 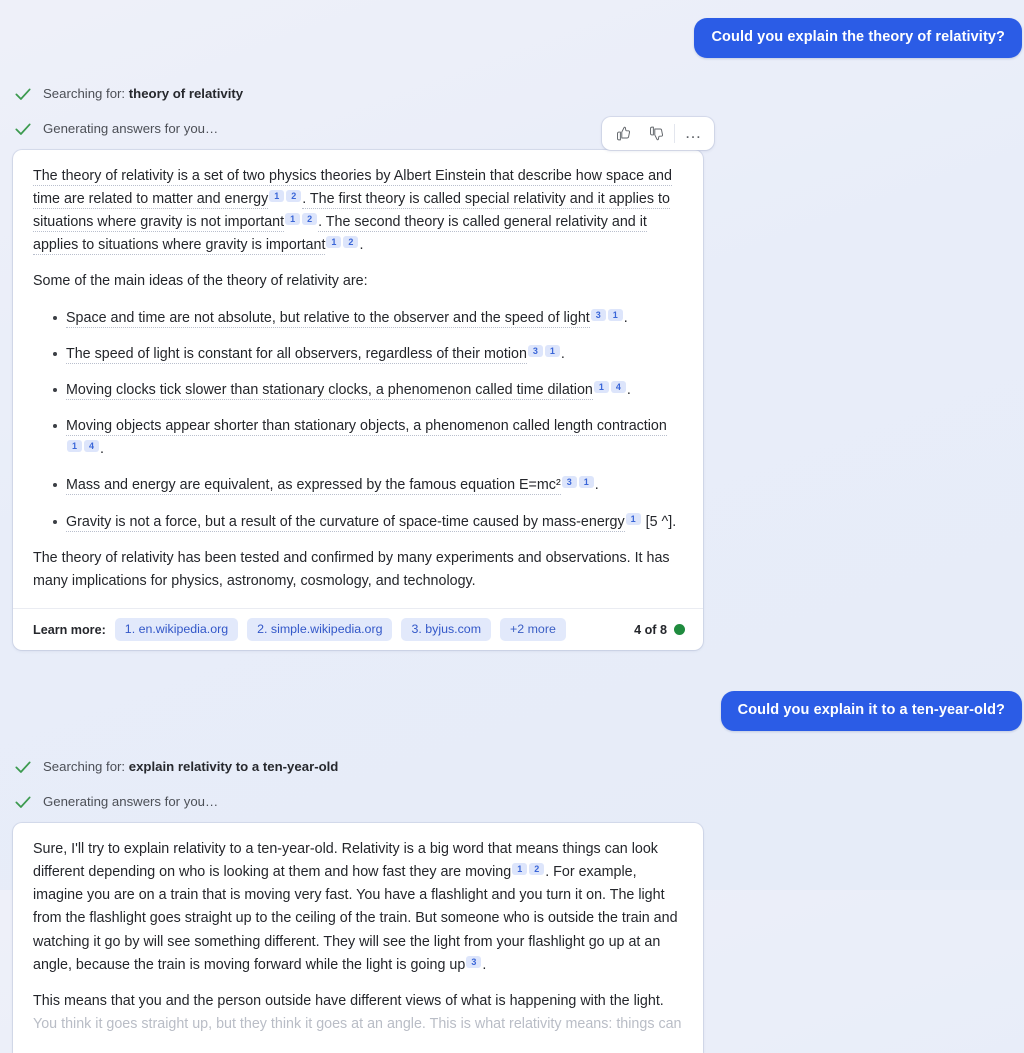 I want to click on source-chip: 2. simple.wikipedia.org, so click(x=320, y=630).